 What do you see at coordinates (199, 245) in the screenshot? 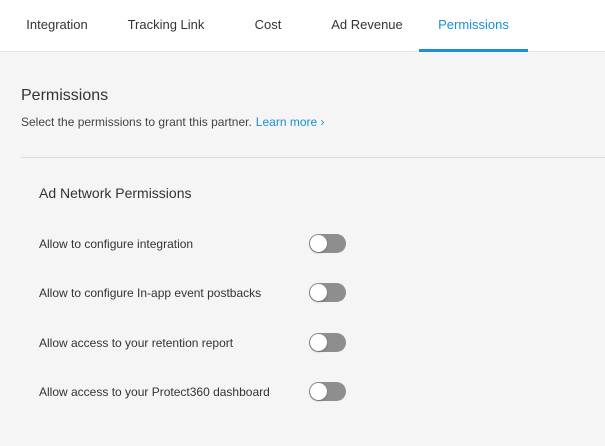
I see `permission-row-configure-integration: Allow to configure integration` at bounding box center [199, 245].